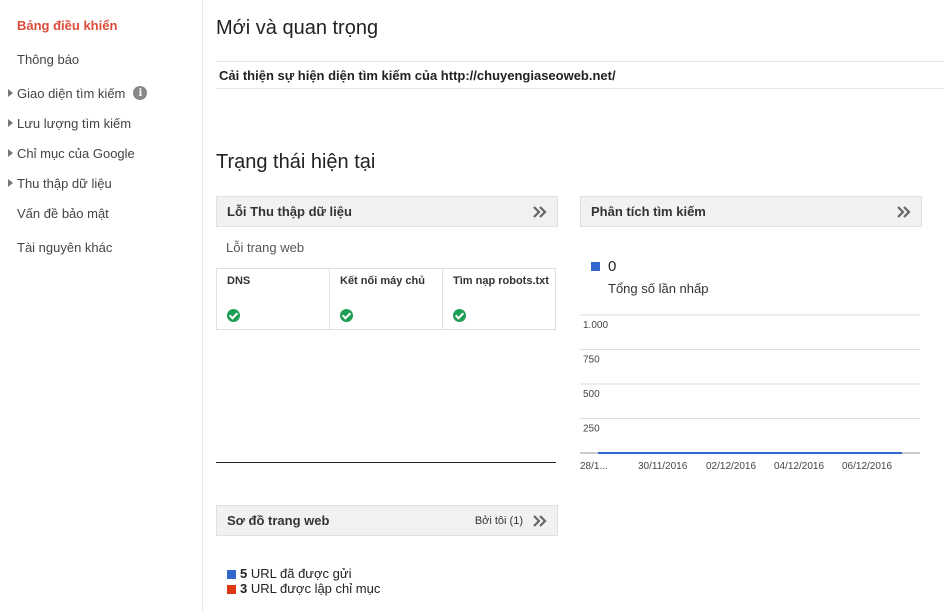  What do you see at coordinates (296, 162) in the screenshot?
I see `current-status-title: Trạng thái hiện tại` at bounding box center [296, 162].